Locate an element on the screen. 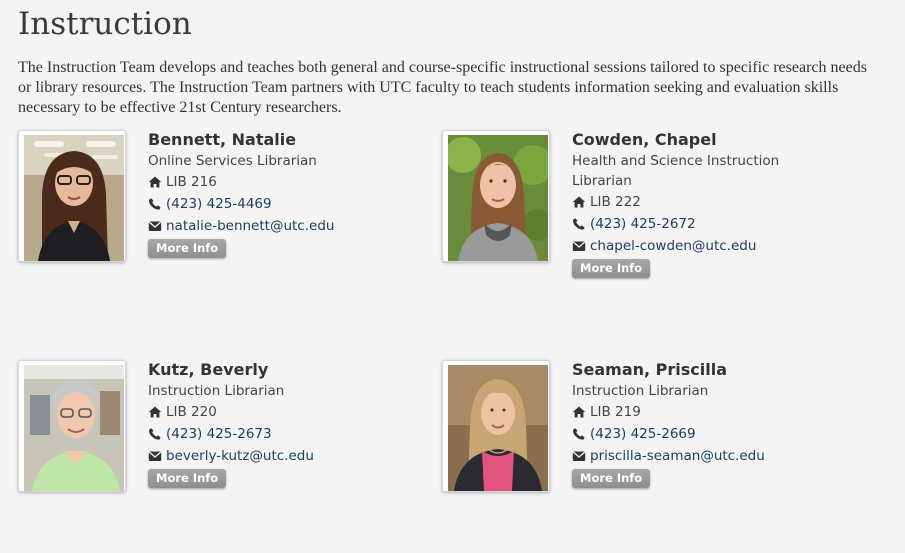  phone-link: (423) 425-2669 is located at coordinates (643, 434).